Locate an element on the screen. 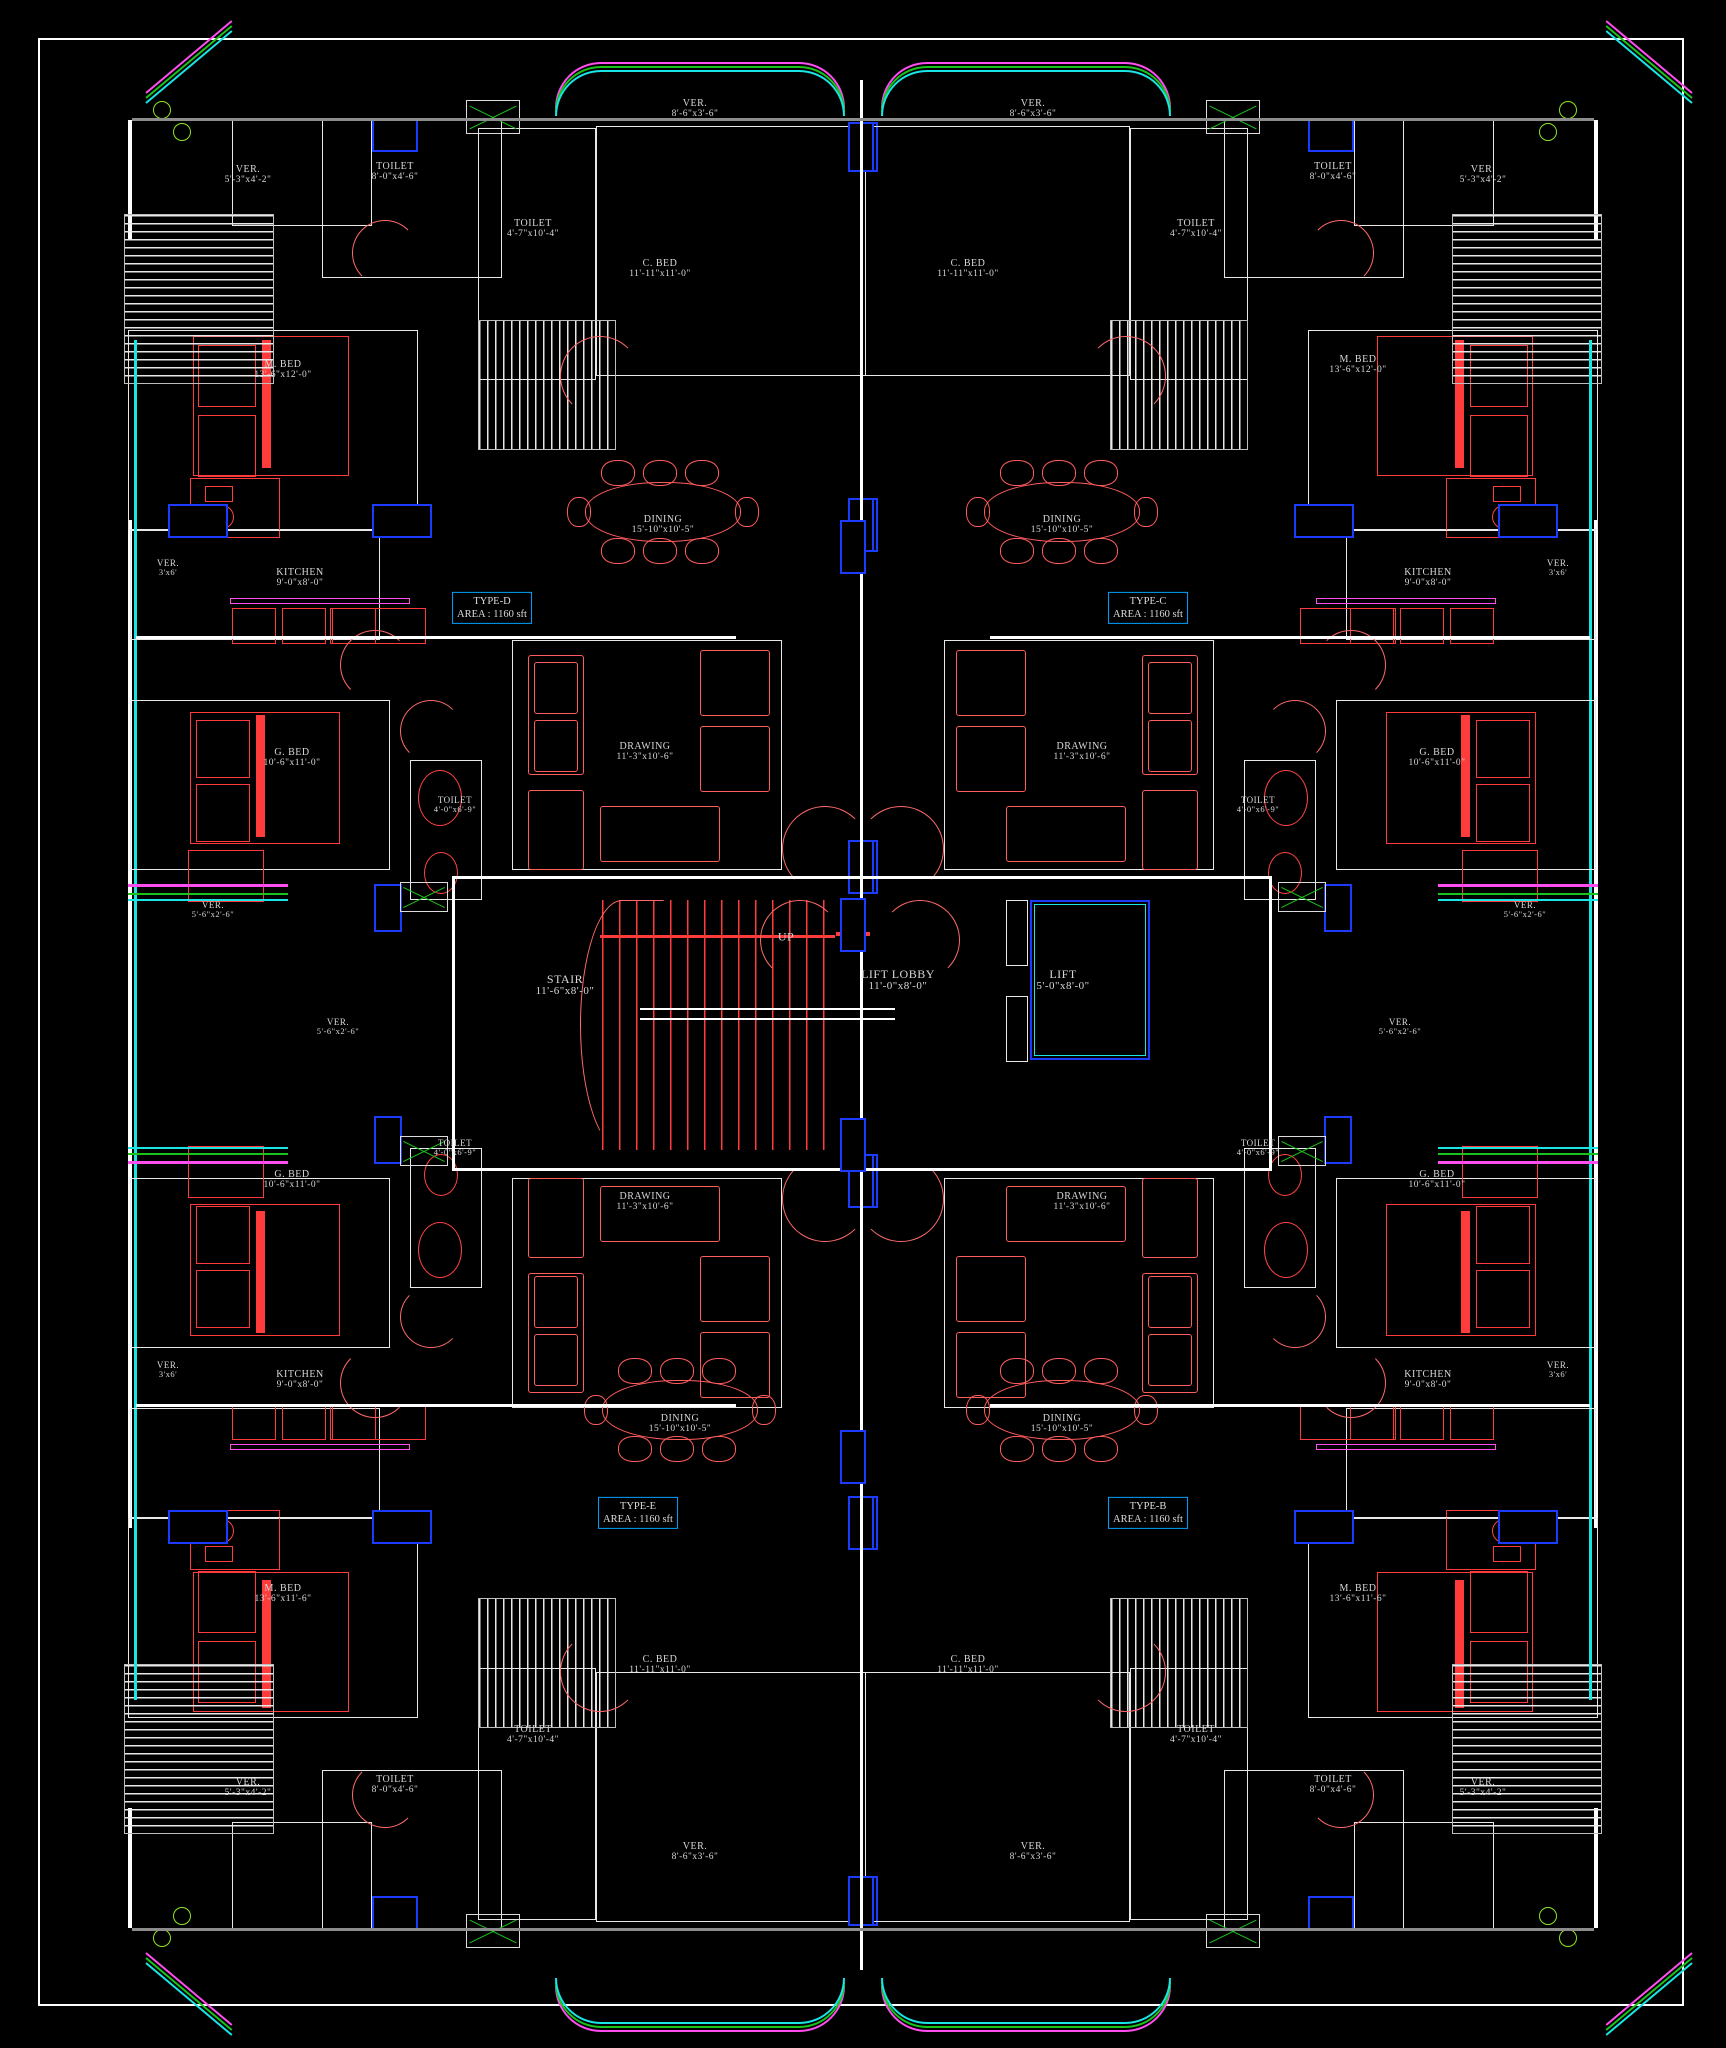 This screenshot has height=2048, width=1726. washbasin-icon is located at coordinates (440, 1250).